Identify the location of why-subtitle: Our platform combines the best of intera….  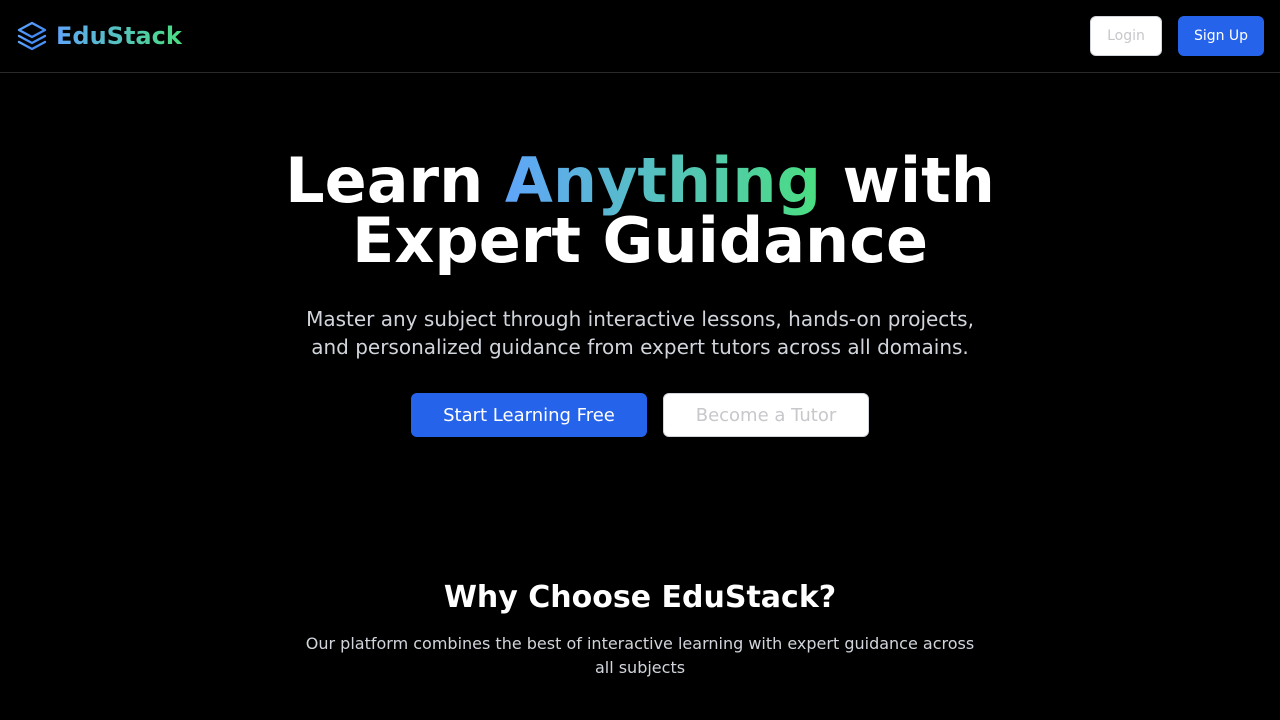
(640, 655).